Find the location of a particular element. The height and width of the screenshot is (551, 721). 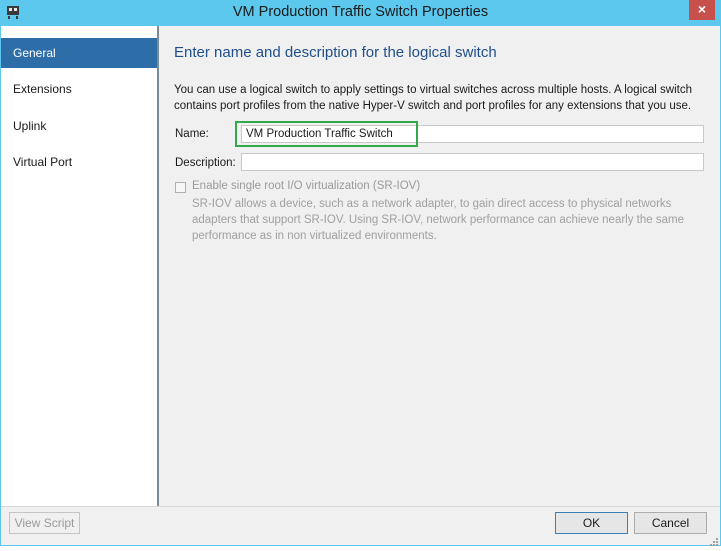

sidebar-item-extensions: Extensions is located at coordinates (79, 89).